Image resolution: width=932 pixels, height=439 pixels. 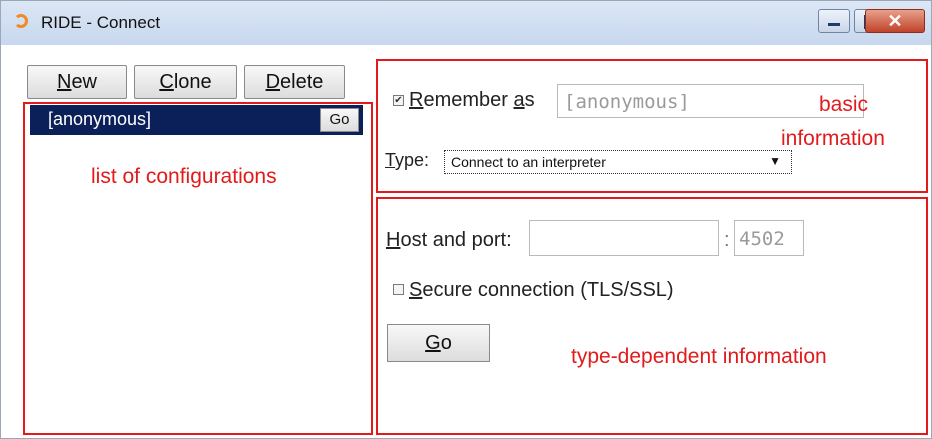 I want to click on chevron-down-icon: ▼, so click(x=775, y=161).